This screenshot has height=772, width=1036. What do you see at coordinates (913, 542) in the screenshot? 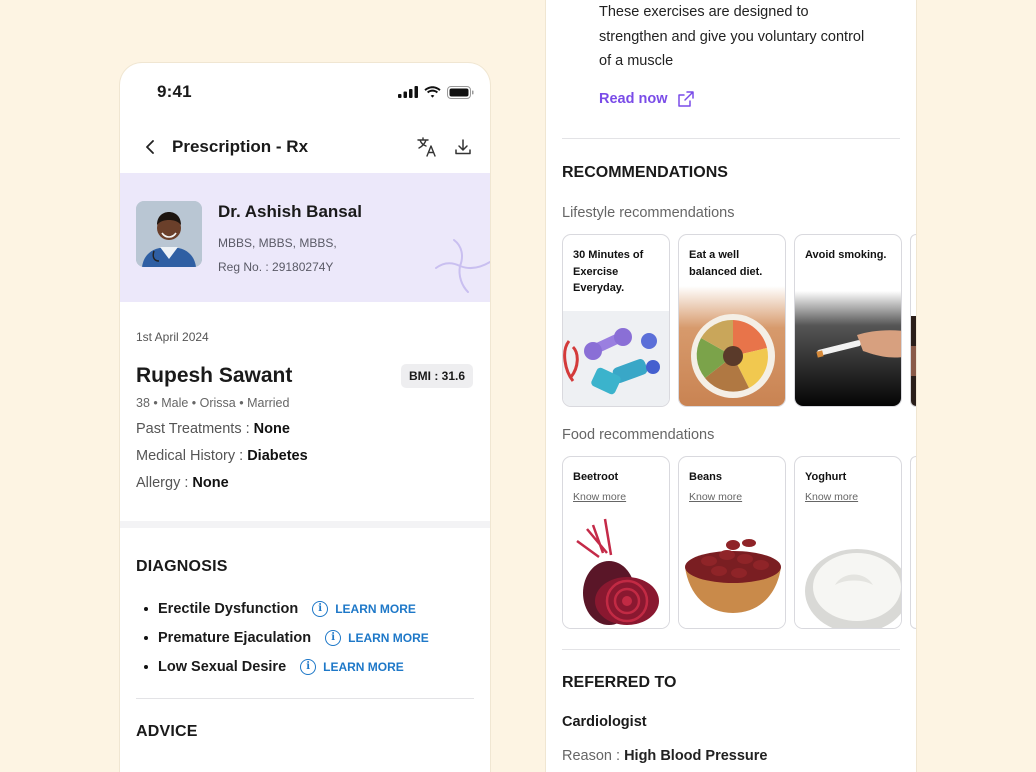
I see `food-card-partial` at bounding box center [913, 542].